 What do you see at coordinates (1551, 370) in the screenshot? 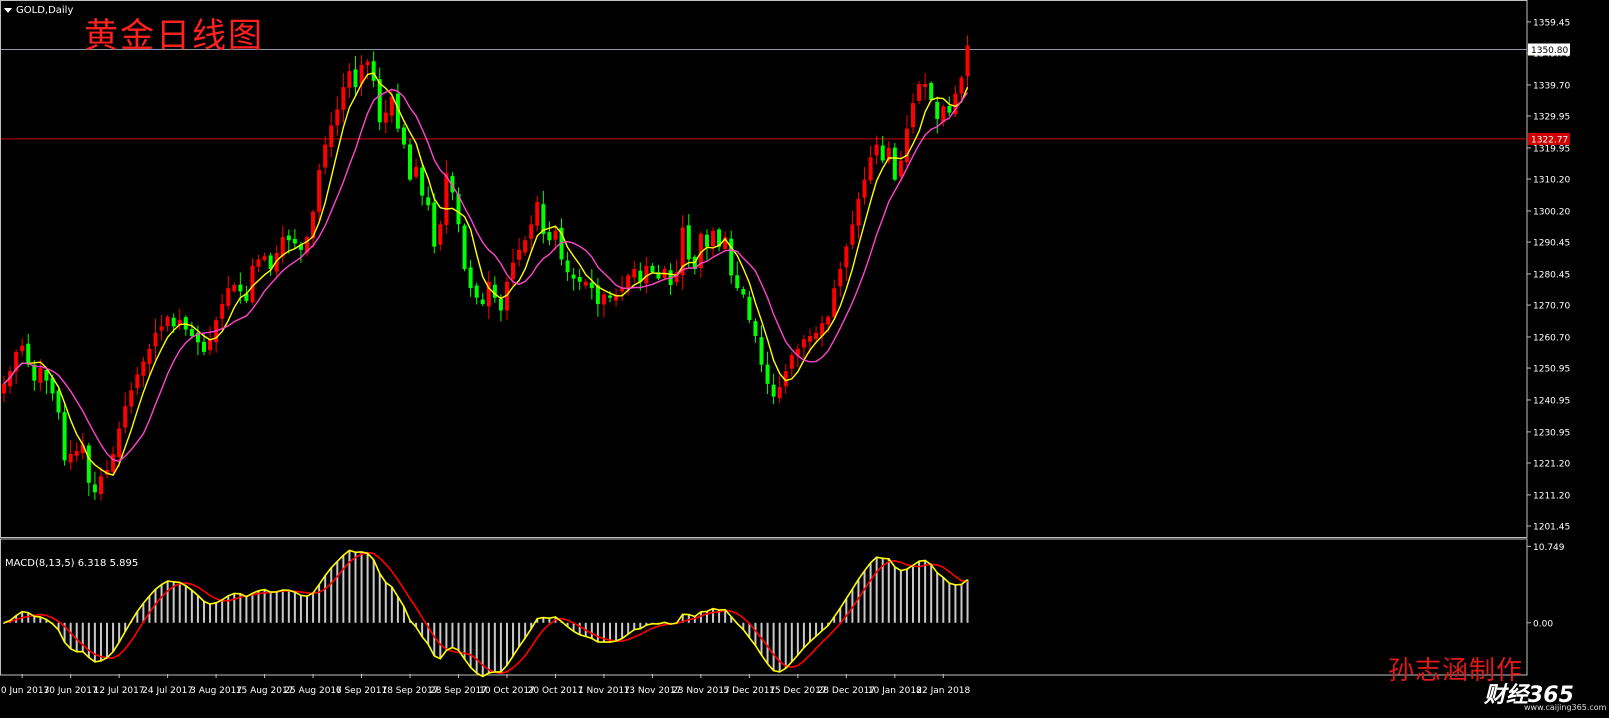
I see `price-tick-label: 1250.95` at bounding box center [1551, 370].